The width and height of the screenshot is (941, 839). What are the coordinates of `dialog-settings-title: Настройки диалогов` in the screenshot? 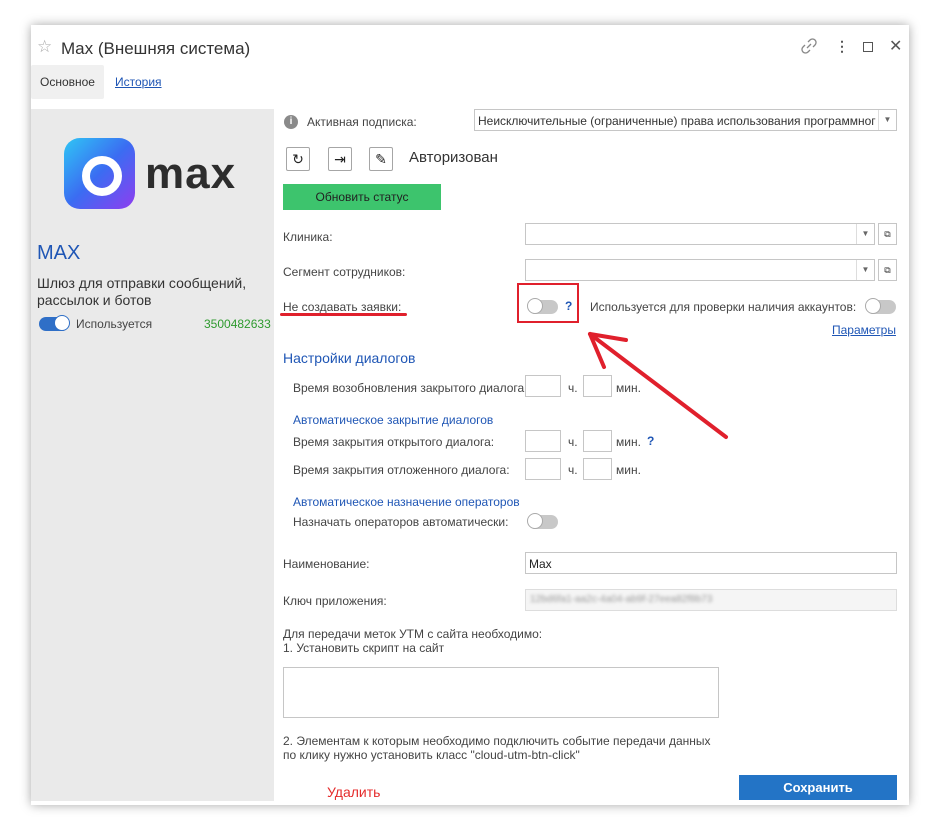 It's located at (349, 358).